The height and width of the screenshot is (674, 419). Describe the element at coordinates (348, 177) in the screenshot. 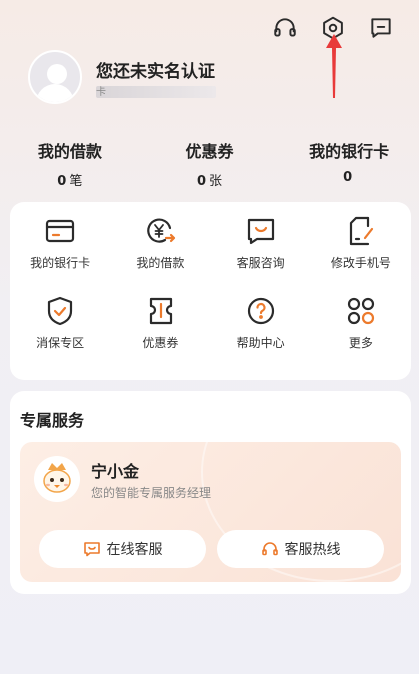

I see `stat-value: 0` at that location.